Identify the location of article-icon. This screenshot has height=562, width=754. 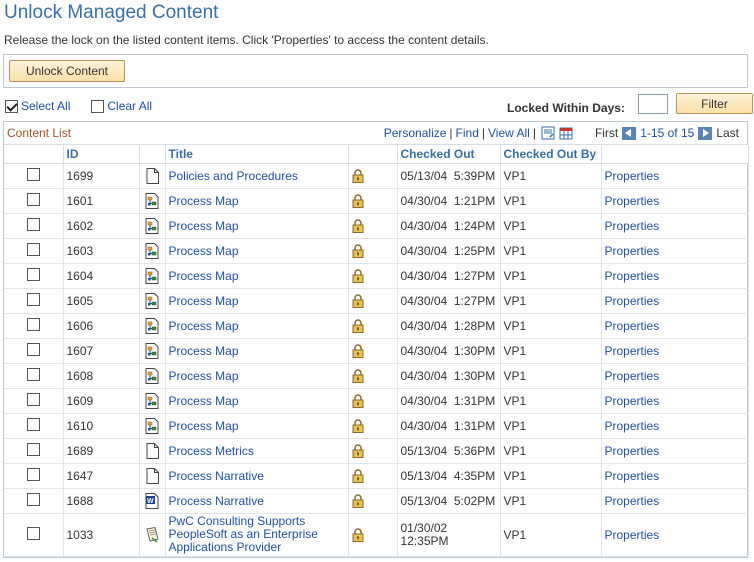
(152, 534).